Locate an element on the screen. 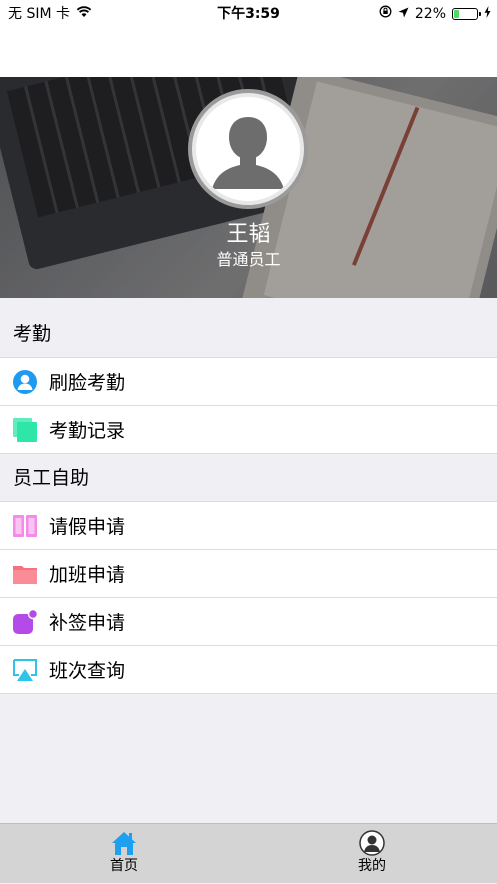  user-role: 普通员工 is located at coordinates (248, 259).